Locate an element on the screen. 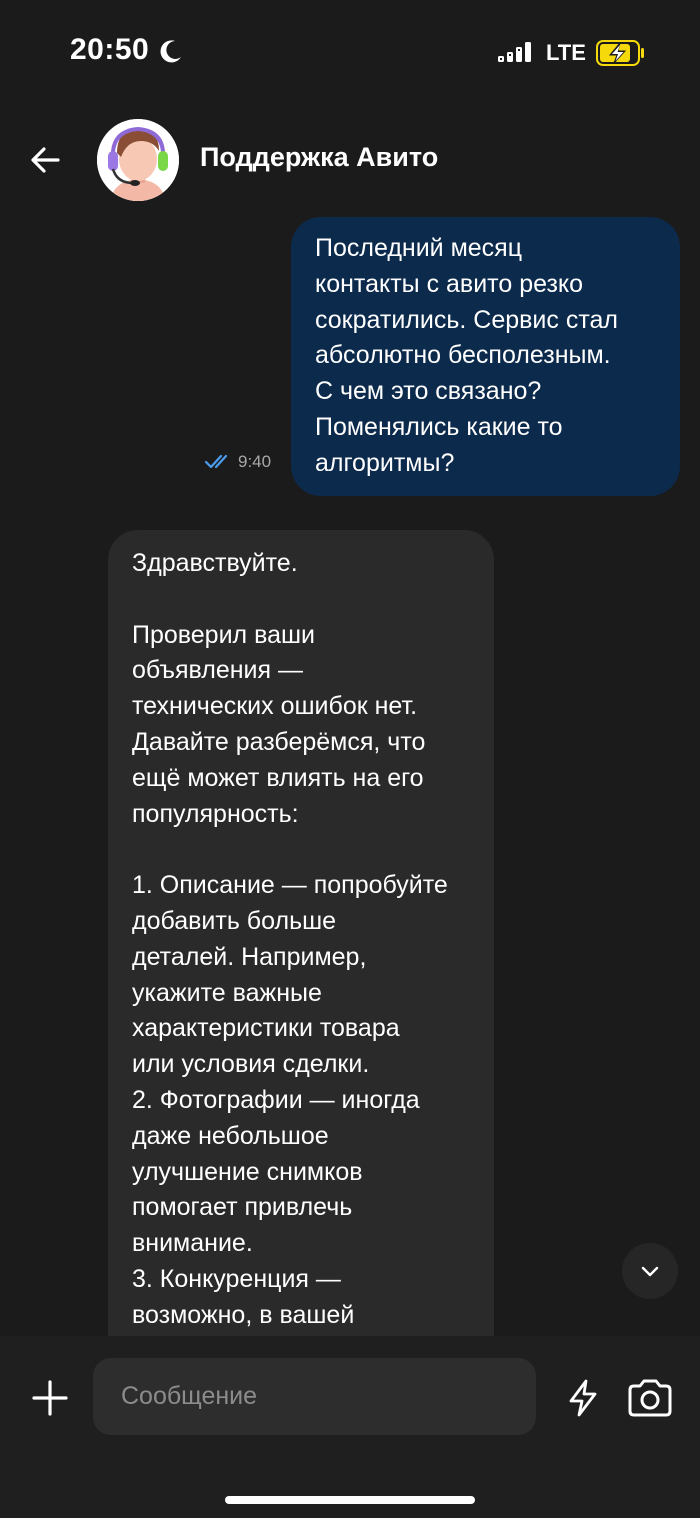 This screenshot has height=1518, width=700. status-bar: 20:50 LTE is located at coordinates (350, 50).